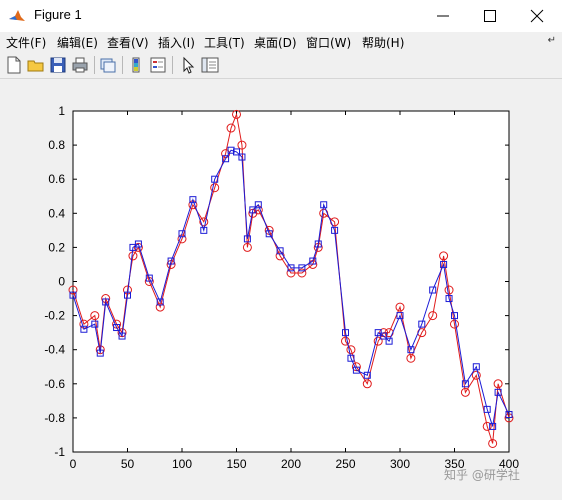 The image size is (562, 500). What do you see at coordinates (328, 42) in the screenshot?
I see `menu-window: 窗口(W)` at bounding box center [328, 42].